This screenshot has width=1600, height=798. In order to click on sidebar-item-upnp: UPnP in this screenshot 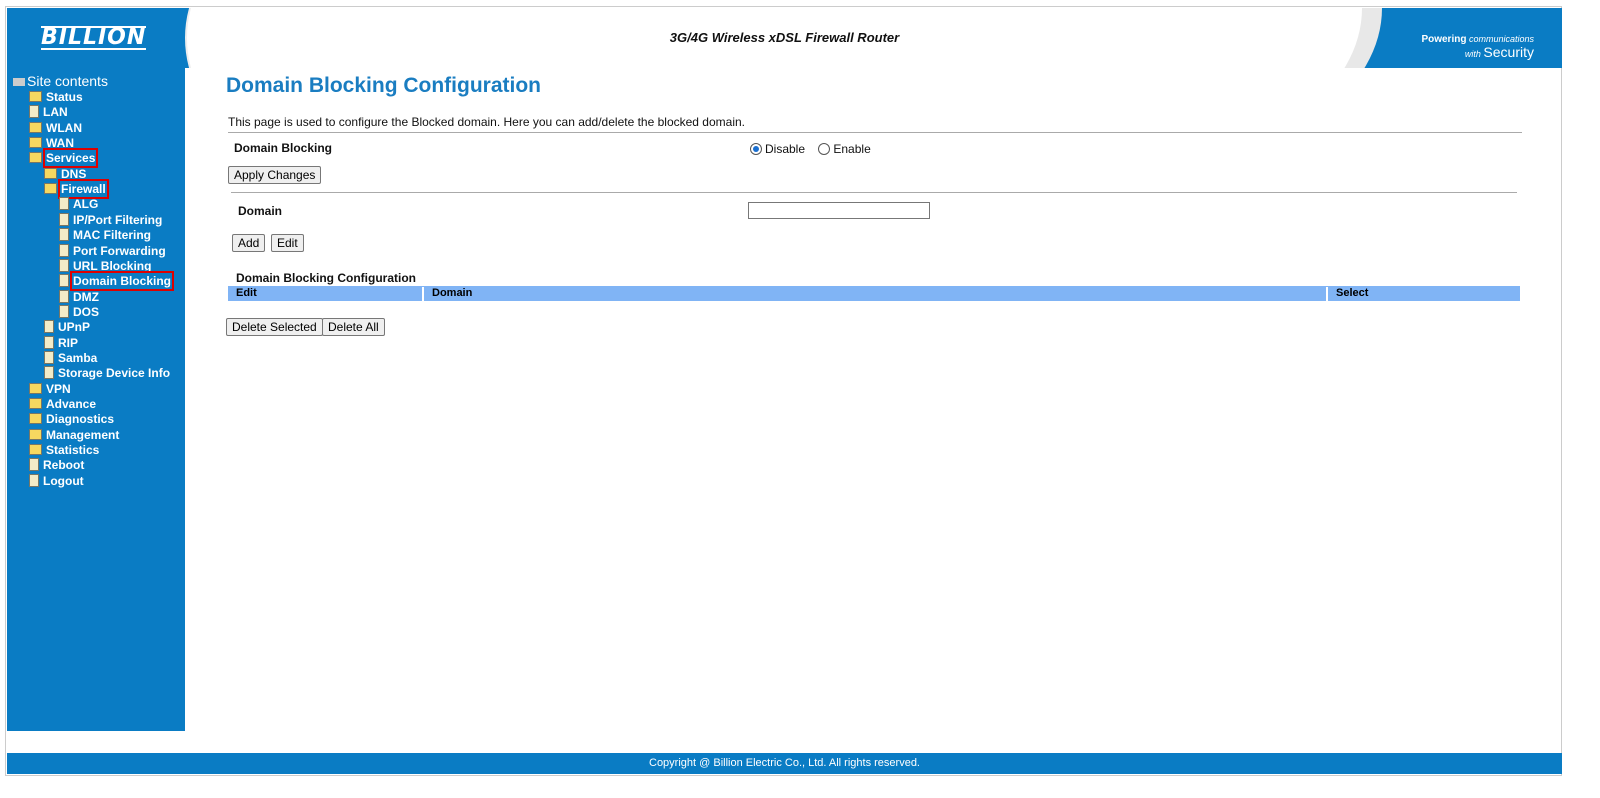, I will do `click(67, 327)`.